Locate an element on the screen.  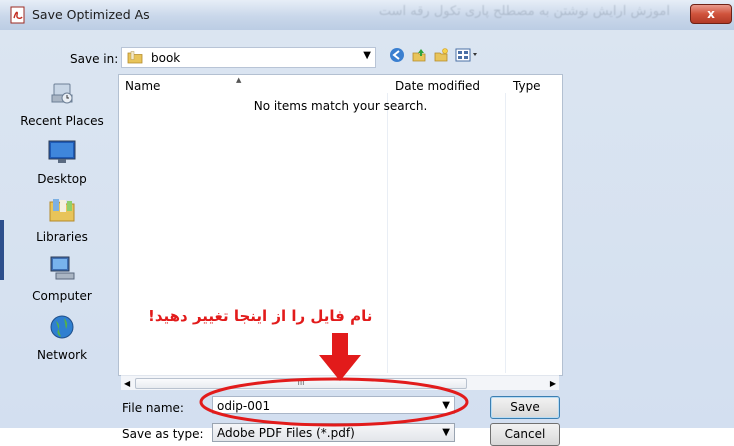
up-folder-icon is located at coordinates (419, 55).